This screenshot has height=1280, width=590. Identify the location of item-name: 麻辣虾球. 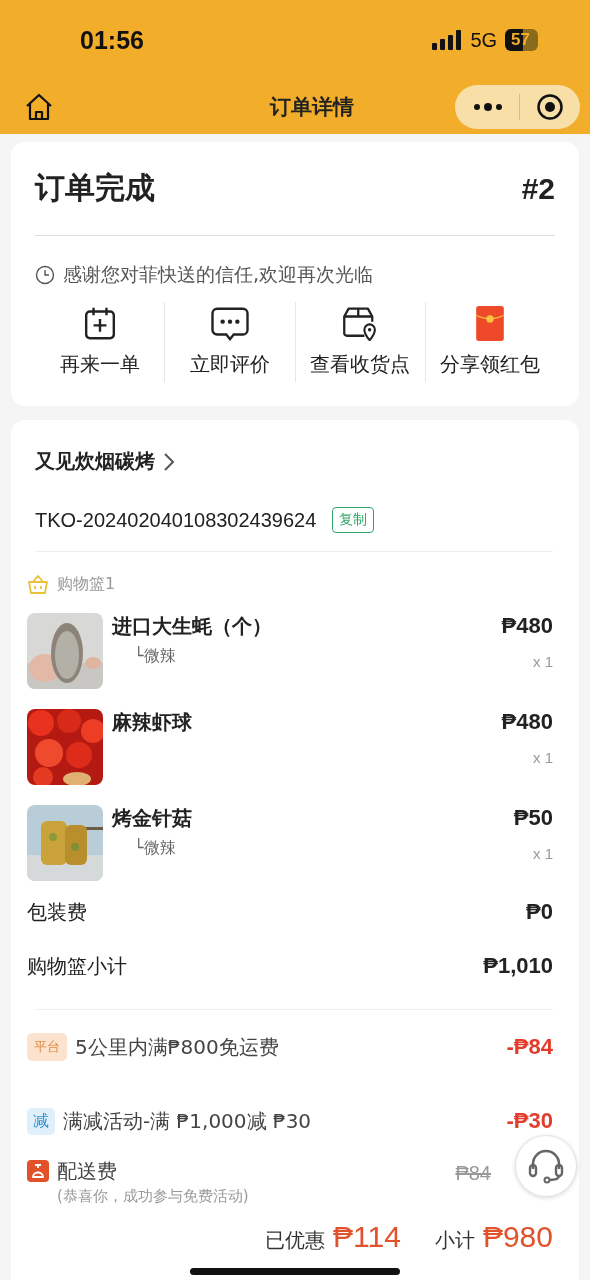
(152, 722).